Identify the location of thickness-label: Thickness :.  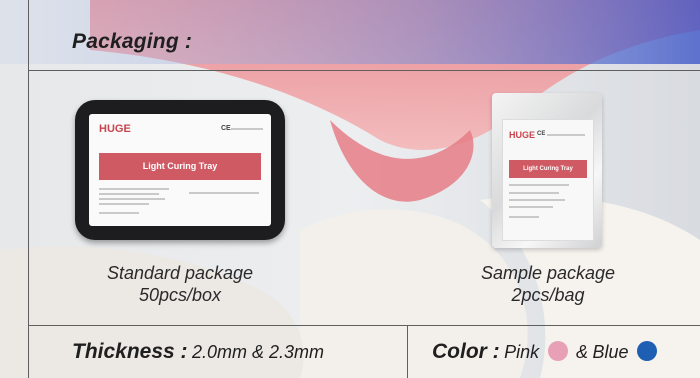
(130, 351).